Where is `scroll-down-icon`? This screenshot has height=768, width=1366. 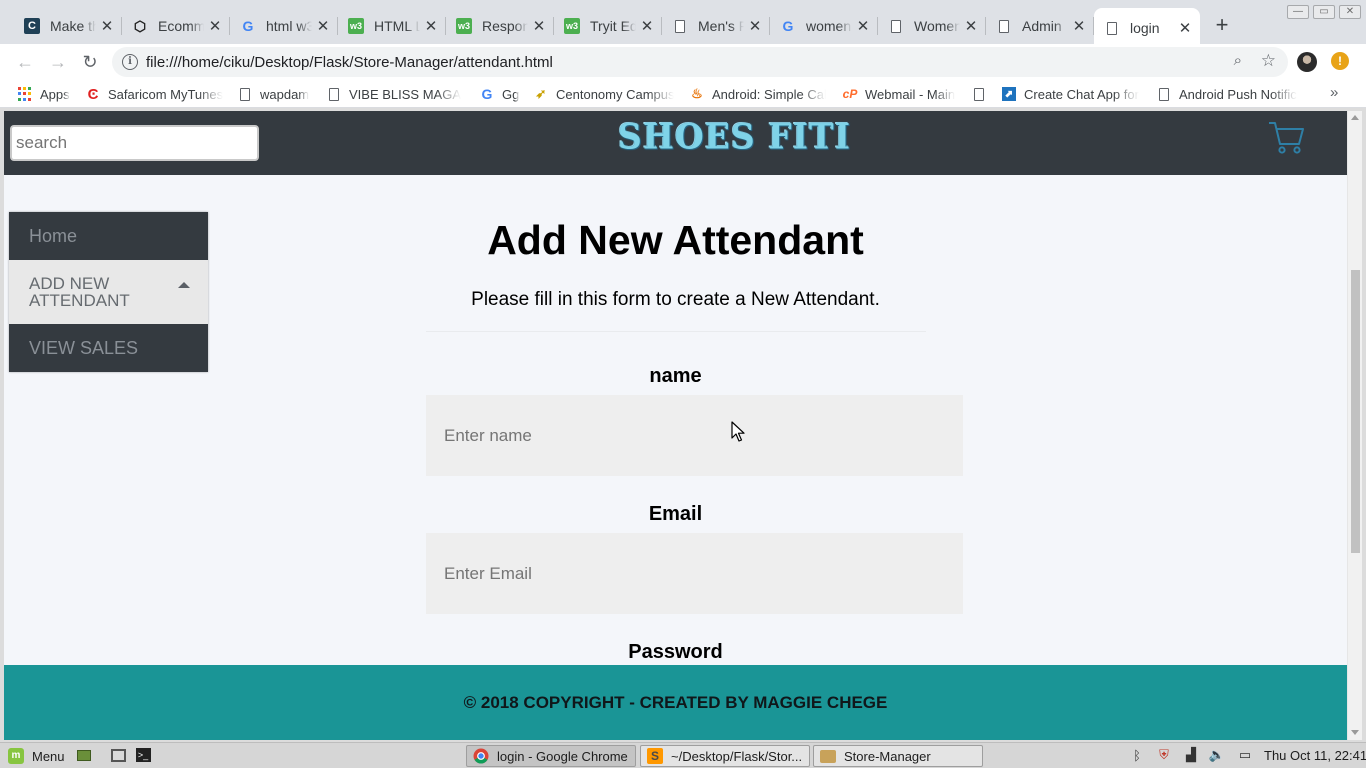
scroll-down-icon is located at coordinates (1355, 732).